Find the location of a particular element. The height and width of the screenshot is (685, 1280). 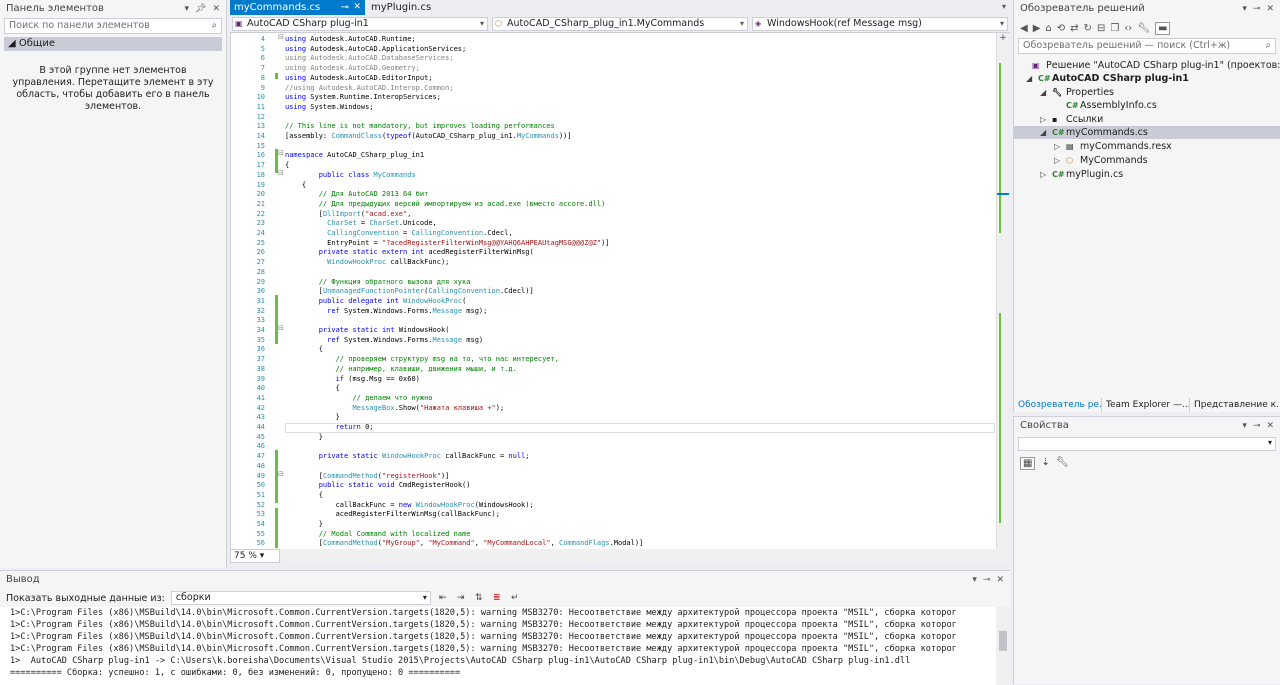

project-dropdown: ▣ AutoCAD CSharp plug-in1 ▾ is located at coordinates (360, 24).